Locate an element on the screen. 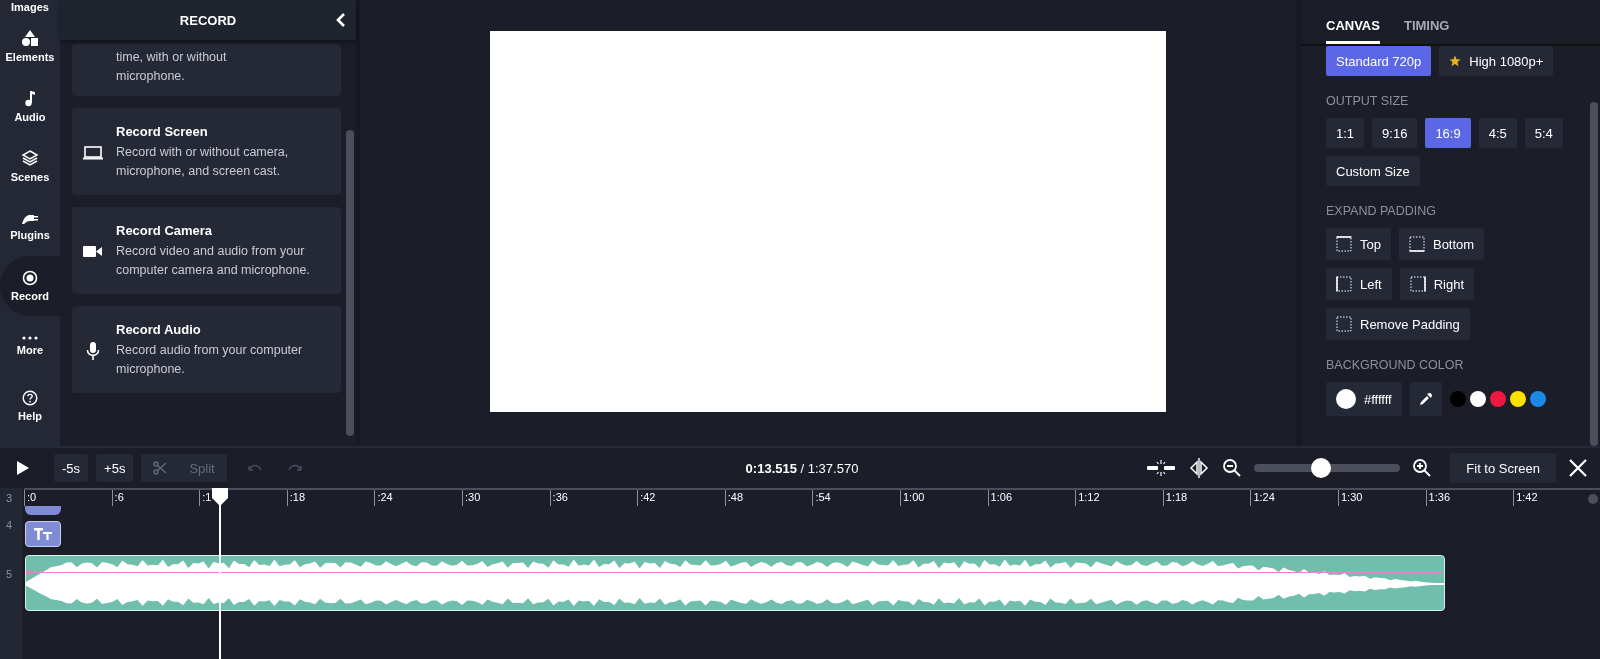  zoom-in-icon is located at coordinates (1422, 468).